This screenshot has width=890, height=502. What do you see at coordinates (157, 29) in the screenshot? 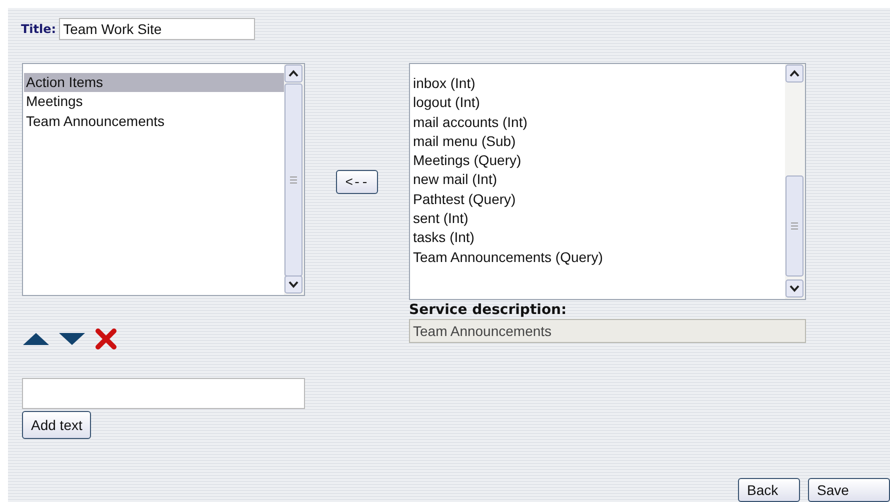
I see `title-field: Team Work Site` at bounding box center [157, 29].